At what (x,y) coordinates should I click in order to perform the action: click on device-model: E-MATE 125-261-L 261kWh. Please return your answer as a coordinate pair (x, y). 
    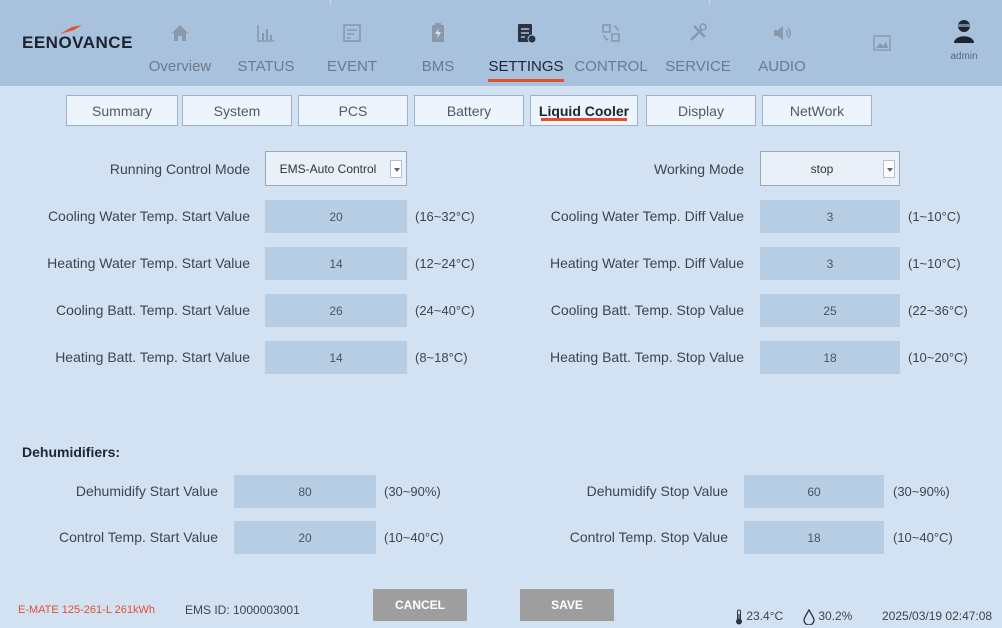
    Looking at the image, I should click on (86, 610).